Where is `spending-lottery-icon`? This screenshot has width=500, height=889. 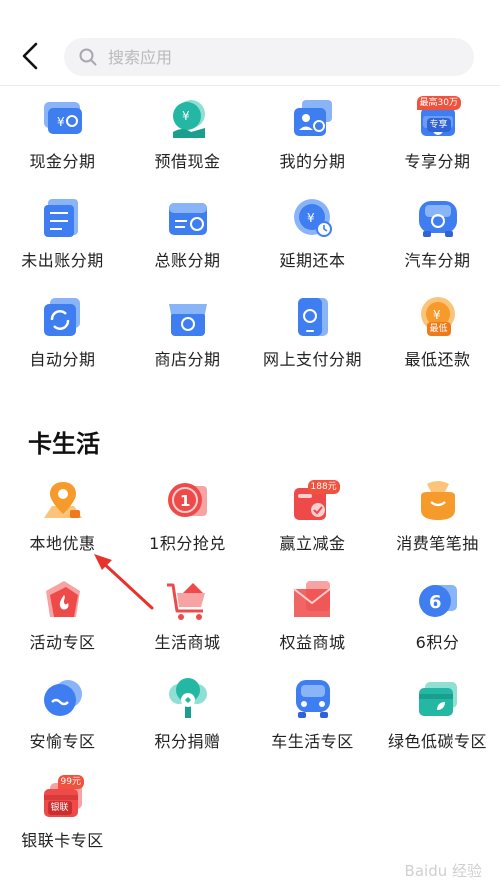 spending-lottery-icon is located at coordinates (438, 501).